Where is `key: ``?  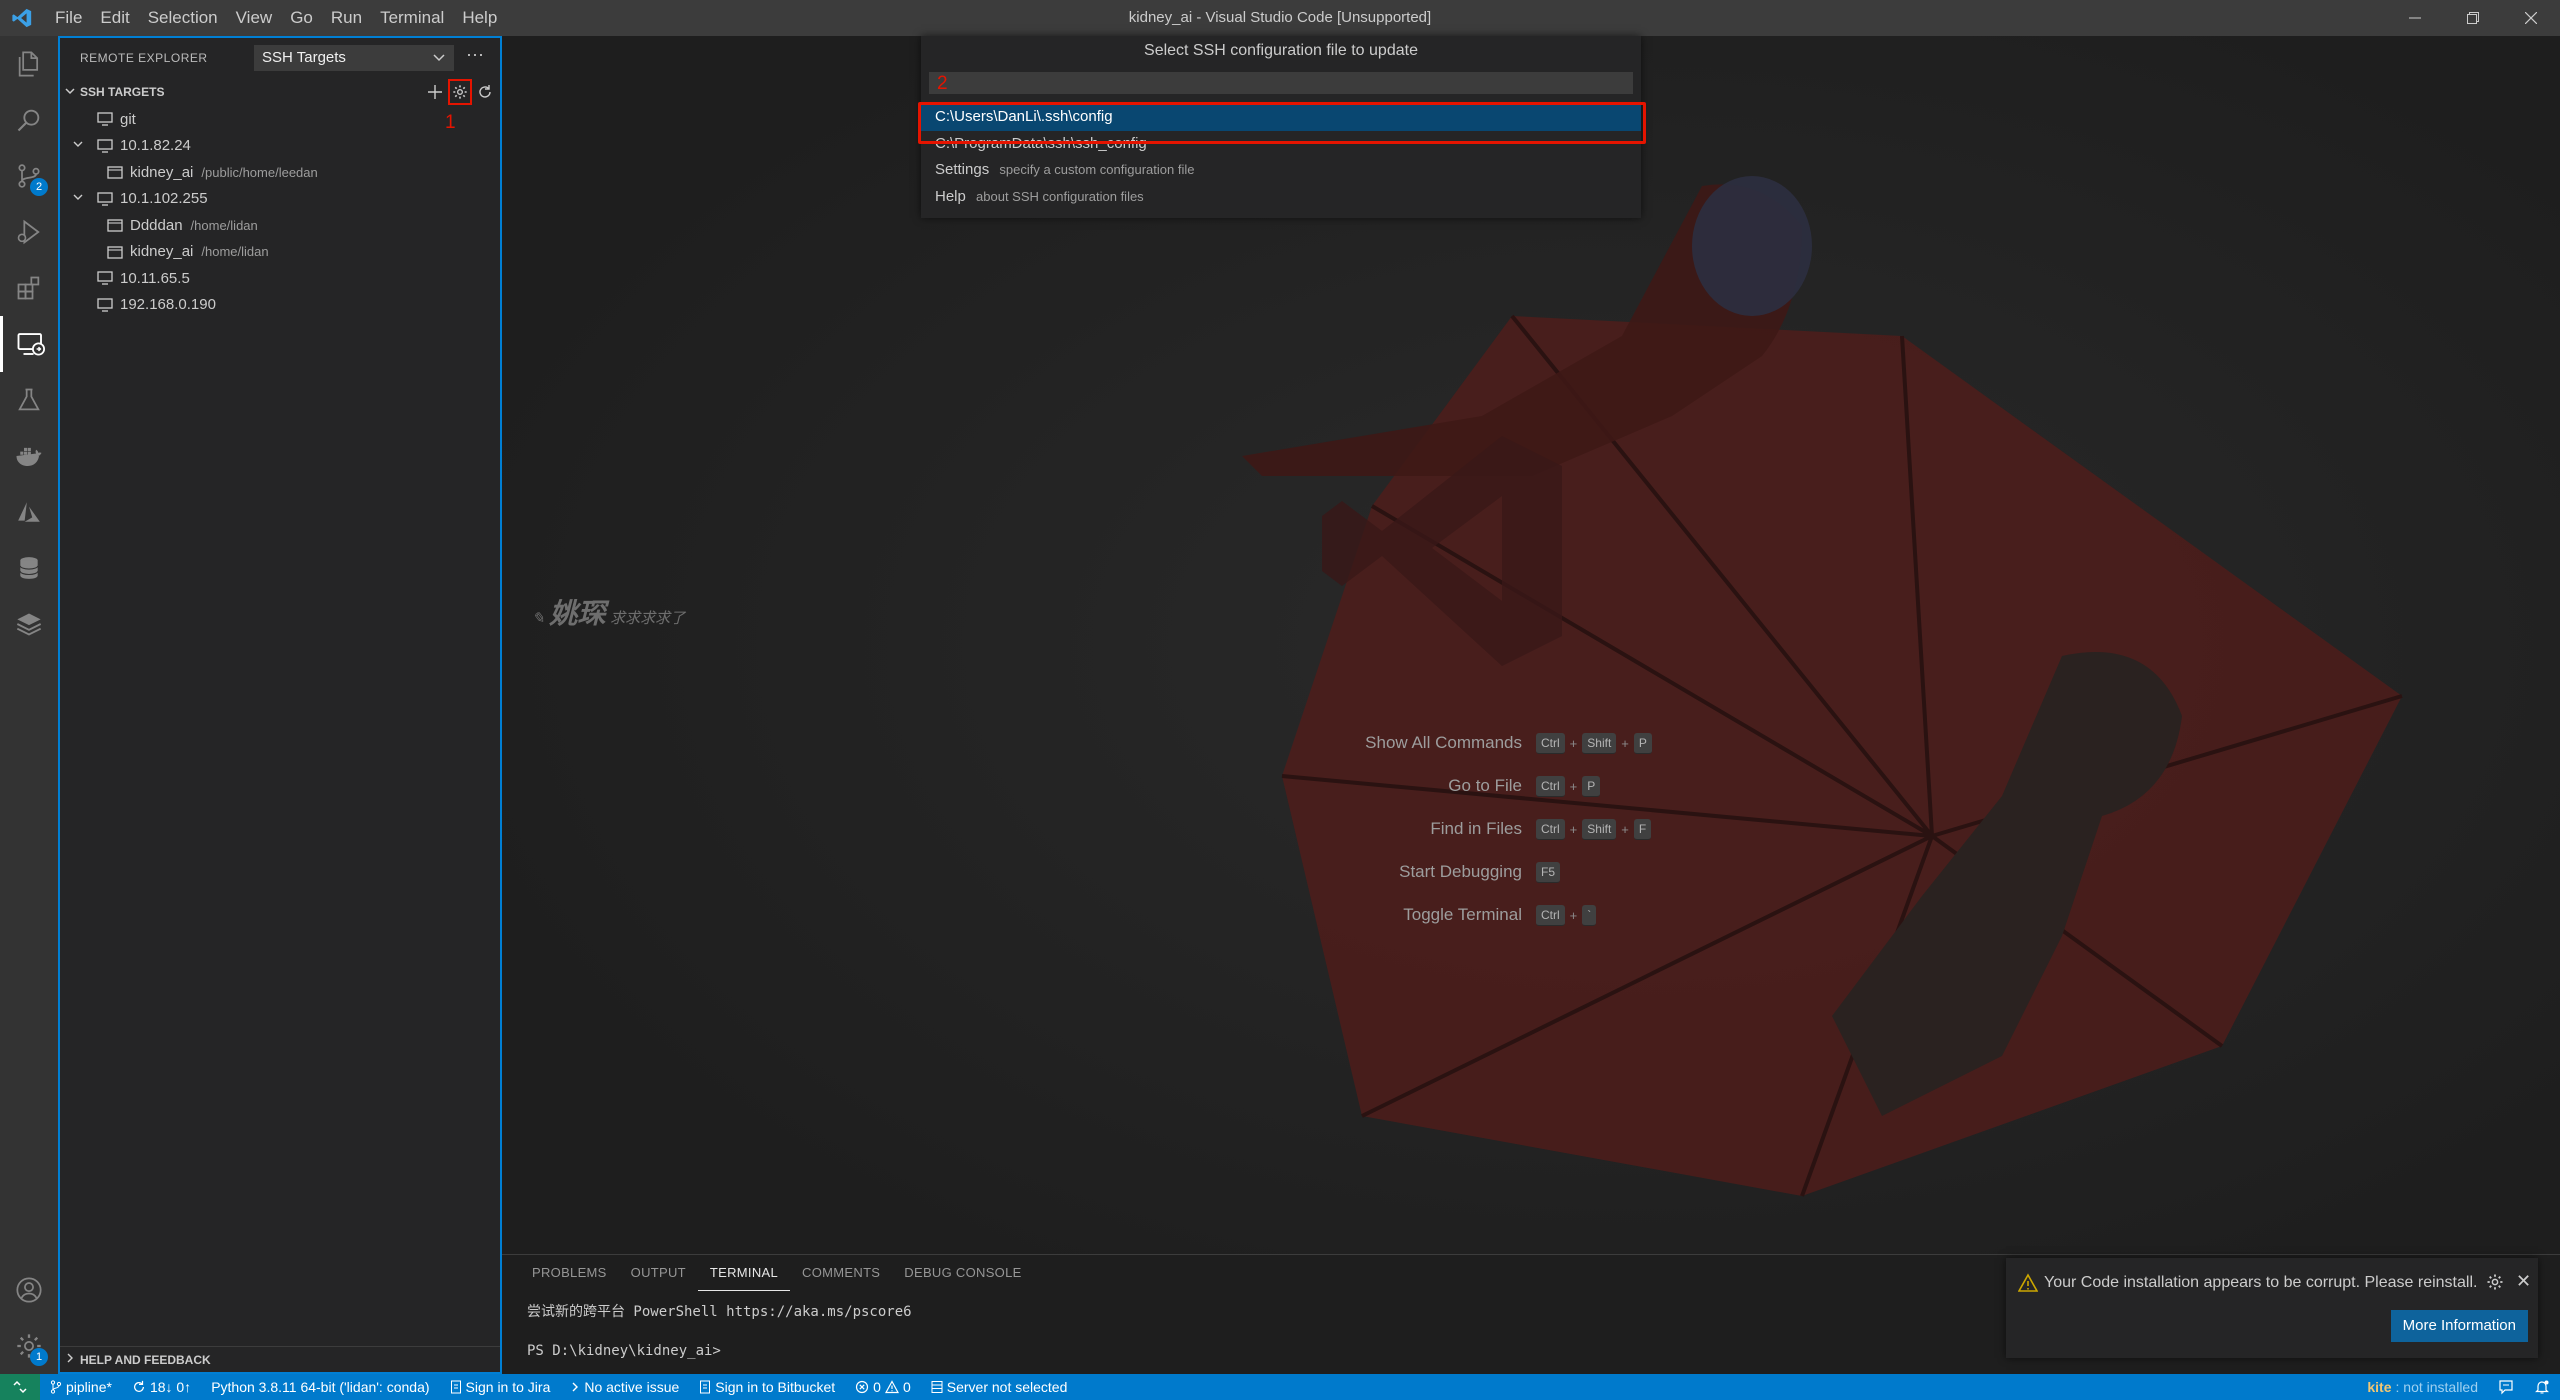
key: ` is located at coordinates (1589, 915).